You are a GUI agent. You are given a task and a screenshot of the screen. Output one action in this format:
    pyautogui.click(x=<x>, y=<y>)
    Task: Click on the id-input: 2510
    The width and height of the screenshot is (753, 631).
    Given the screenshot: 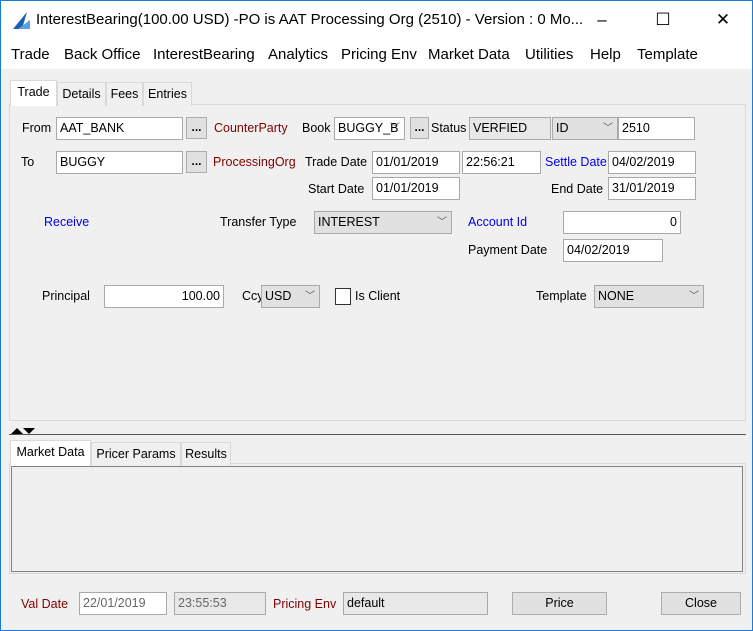 What is the action you would take?
    pyautogui.click(x=656, y=128)
    